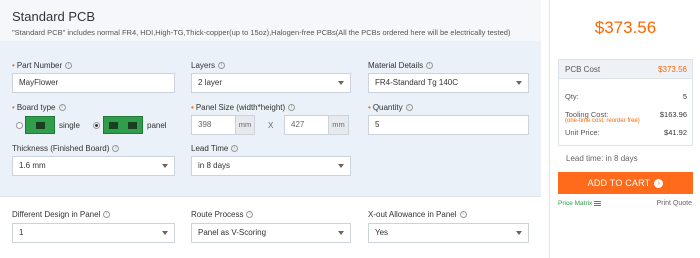 The width and height of the screenshot is (700, 258). Describe the element at coordinates (215, 148) in the screenshot. I see `lead-time-label: Lead Time i` at that location.